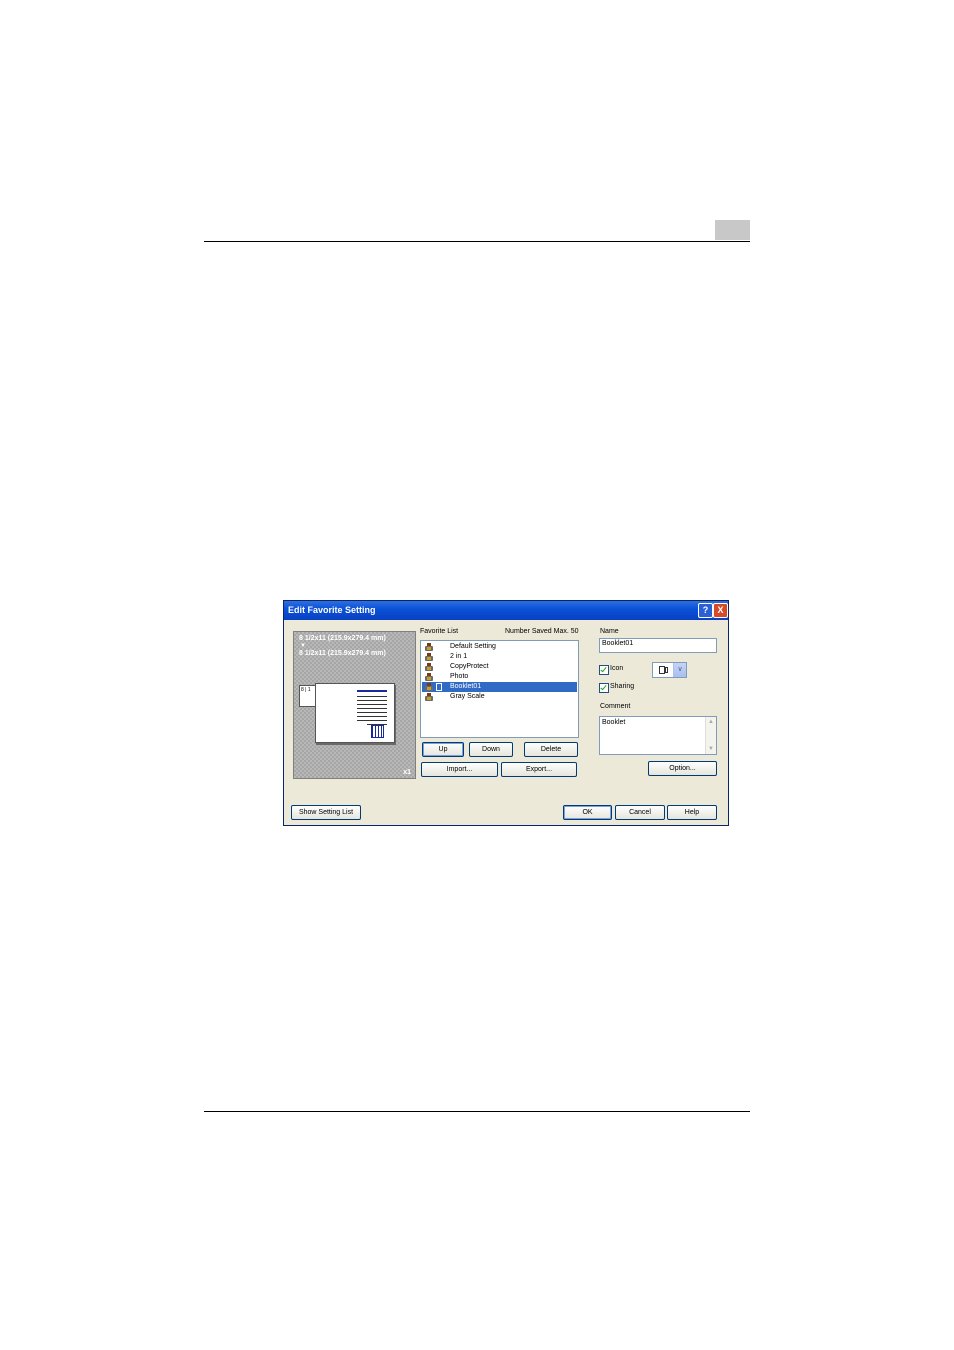 The height and width of the screenshot is (1350, 954). I want to click on preview-grid-icon, so click(377, 731).